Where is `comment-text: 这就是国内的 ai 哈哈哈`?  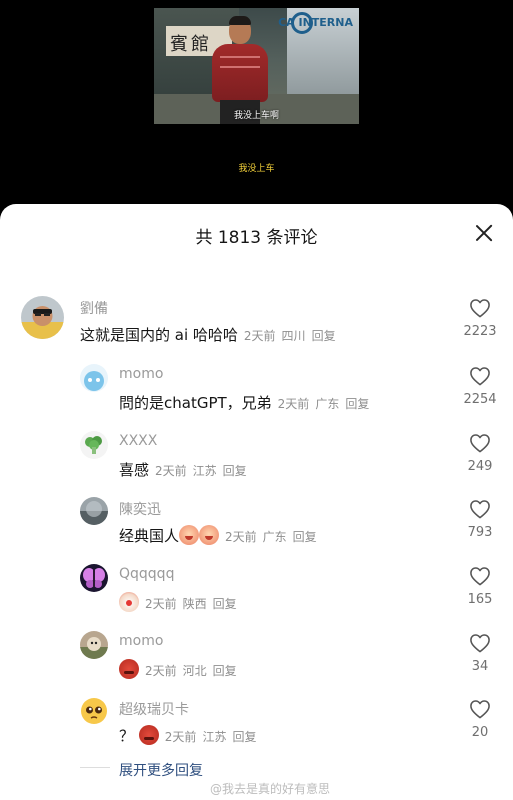
comment-text: 这就是国内的 ai 哈哈哈 is located at coordinates (159, 335).